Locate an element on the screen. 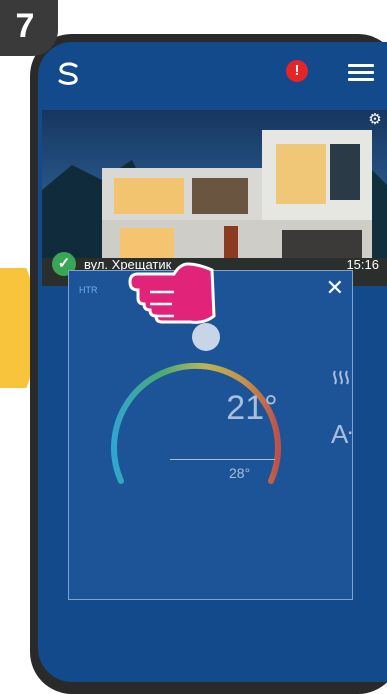  close-icon: ✕ is located at coordinates (335, 288).